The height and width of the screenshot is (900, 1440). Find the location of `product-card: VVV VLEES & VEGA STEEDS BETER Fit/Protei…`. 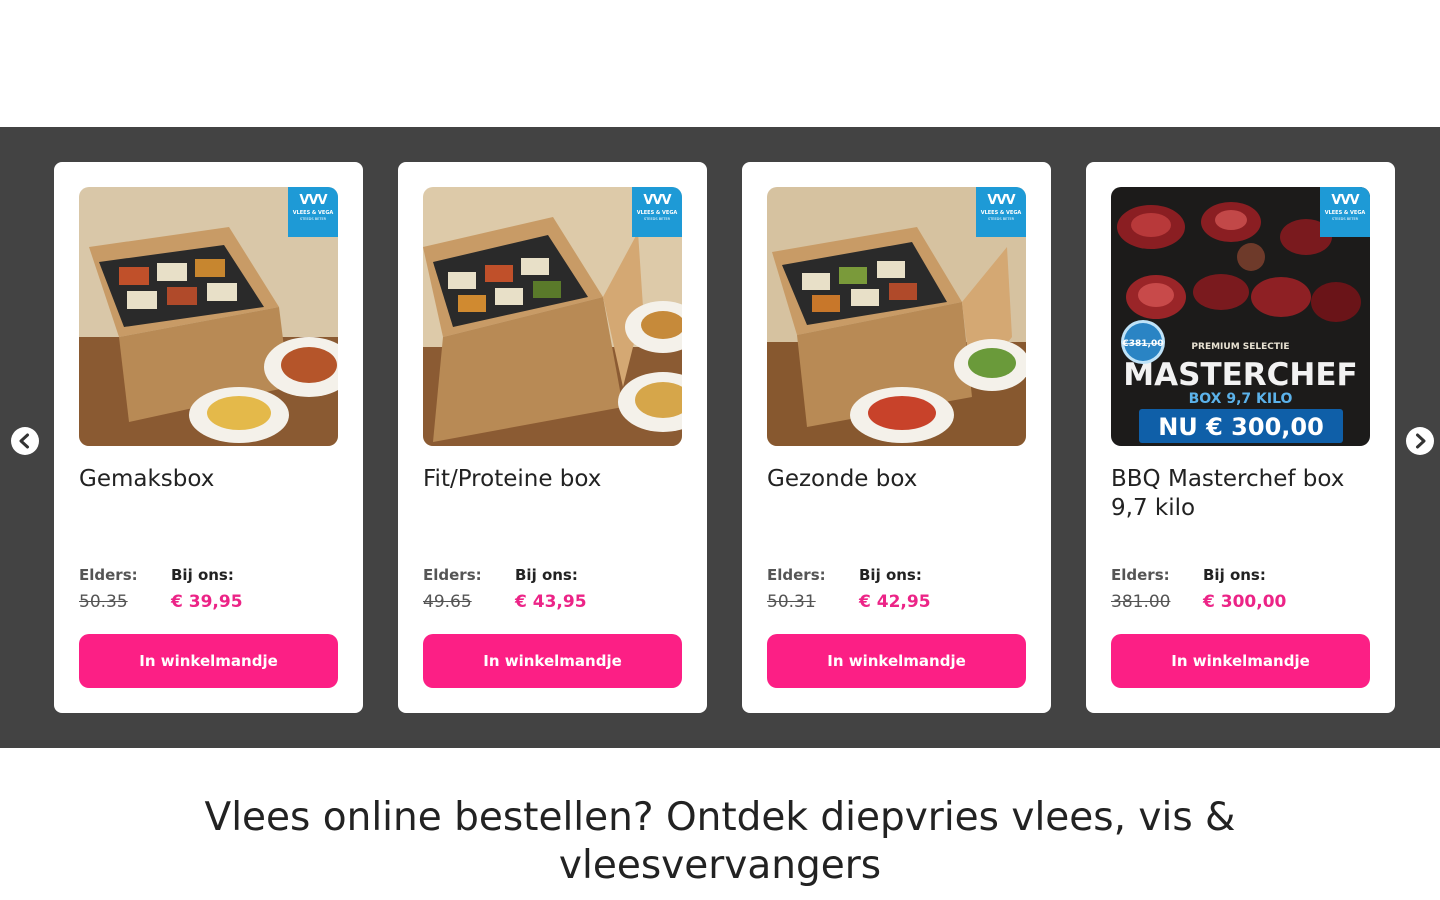

product-card: VVV VLEES & VEGA STEEDS BETER Fit/Protei… is located at coordinates (552, 437).